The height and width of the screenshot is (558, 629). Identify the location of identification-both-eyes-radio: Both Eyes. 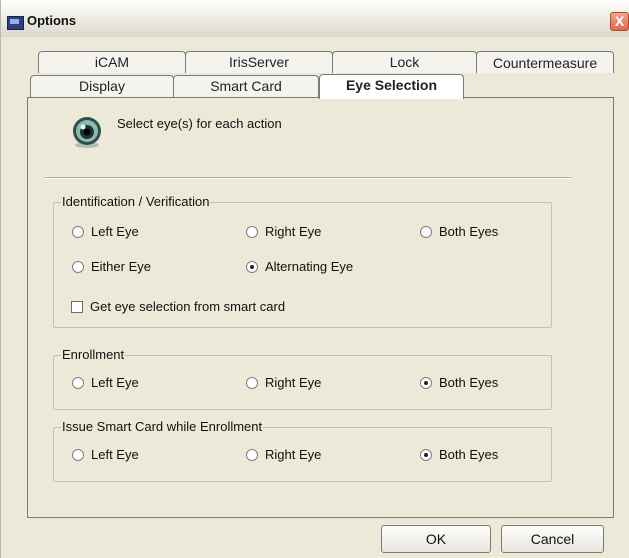
(459, 231).